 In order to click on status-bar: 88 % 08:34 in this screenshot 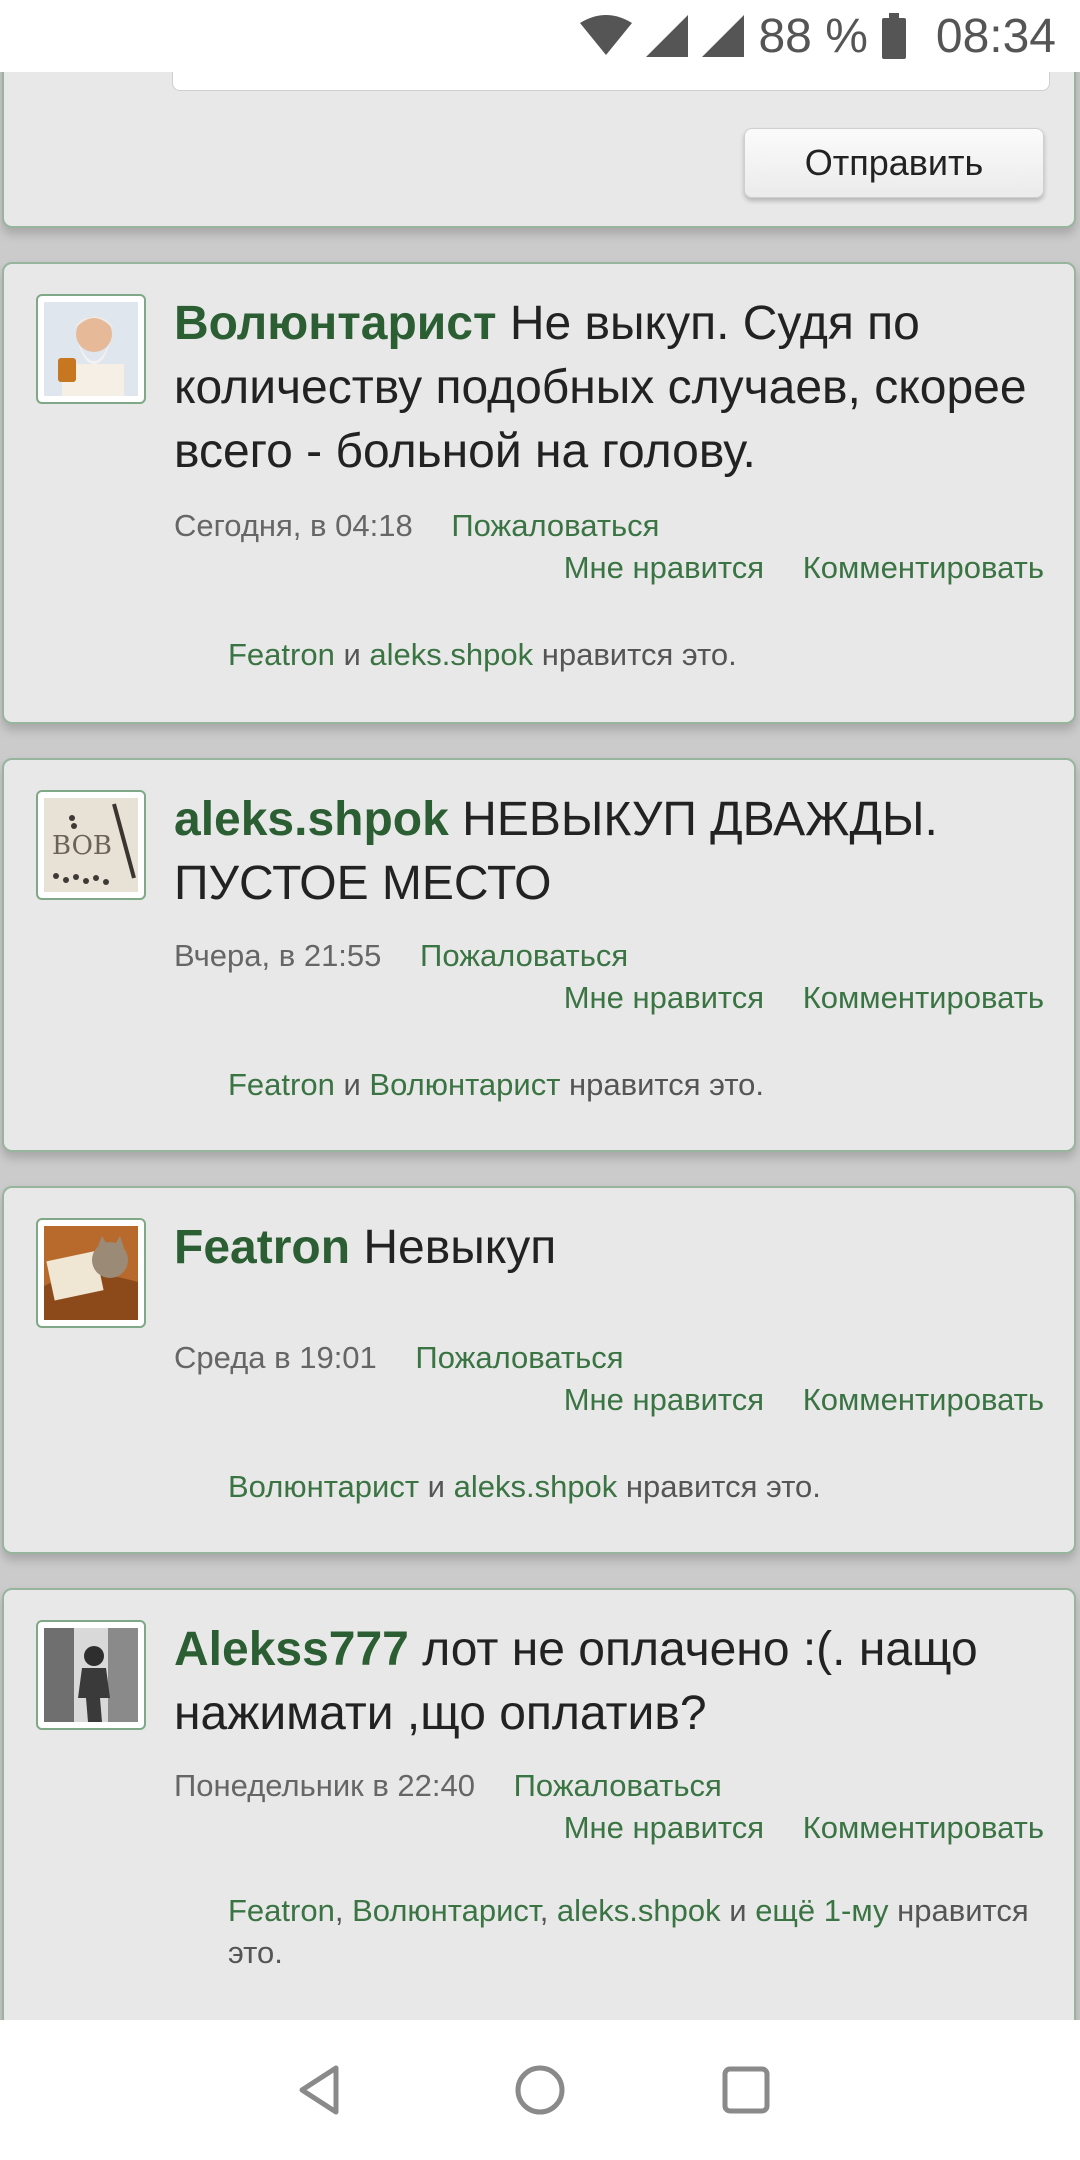, I will do `click(540, 36)`.